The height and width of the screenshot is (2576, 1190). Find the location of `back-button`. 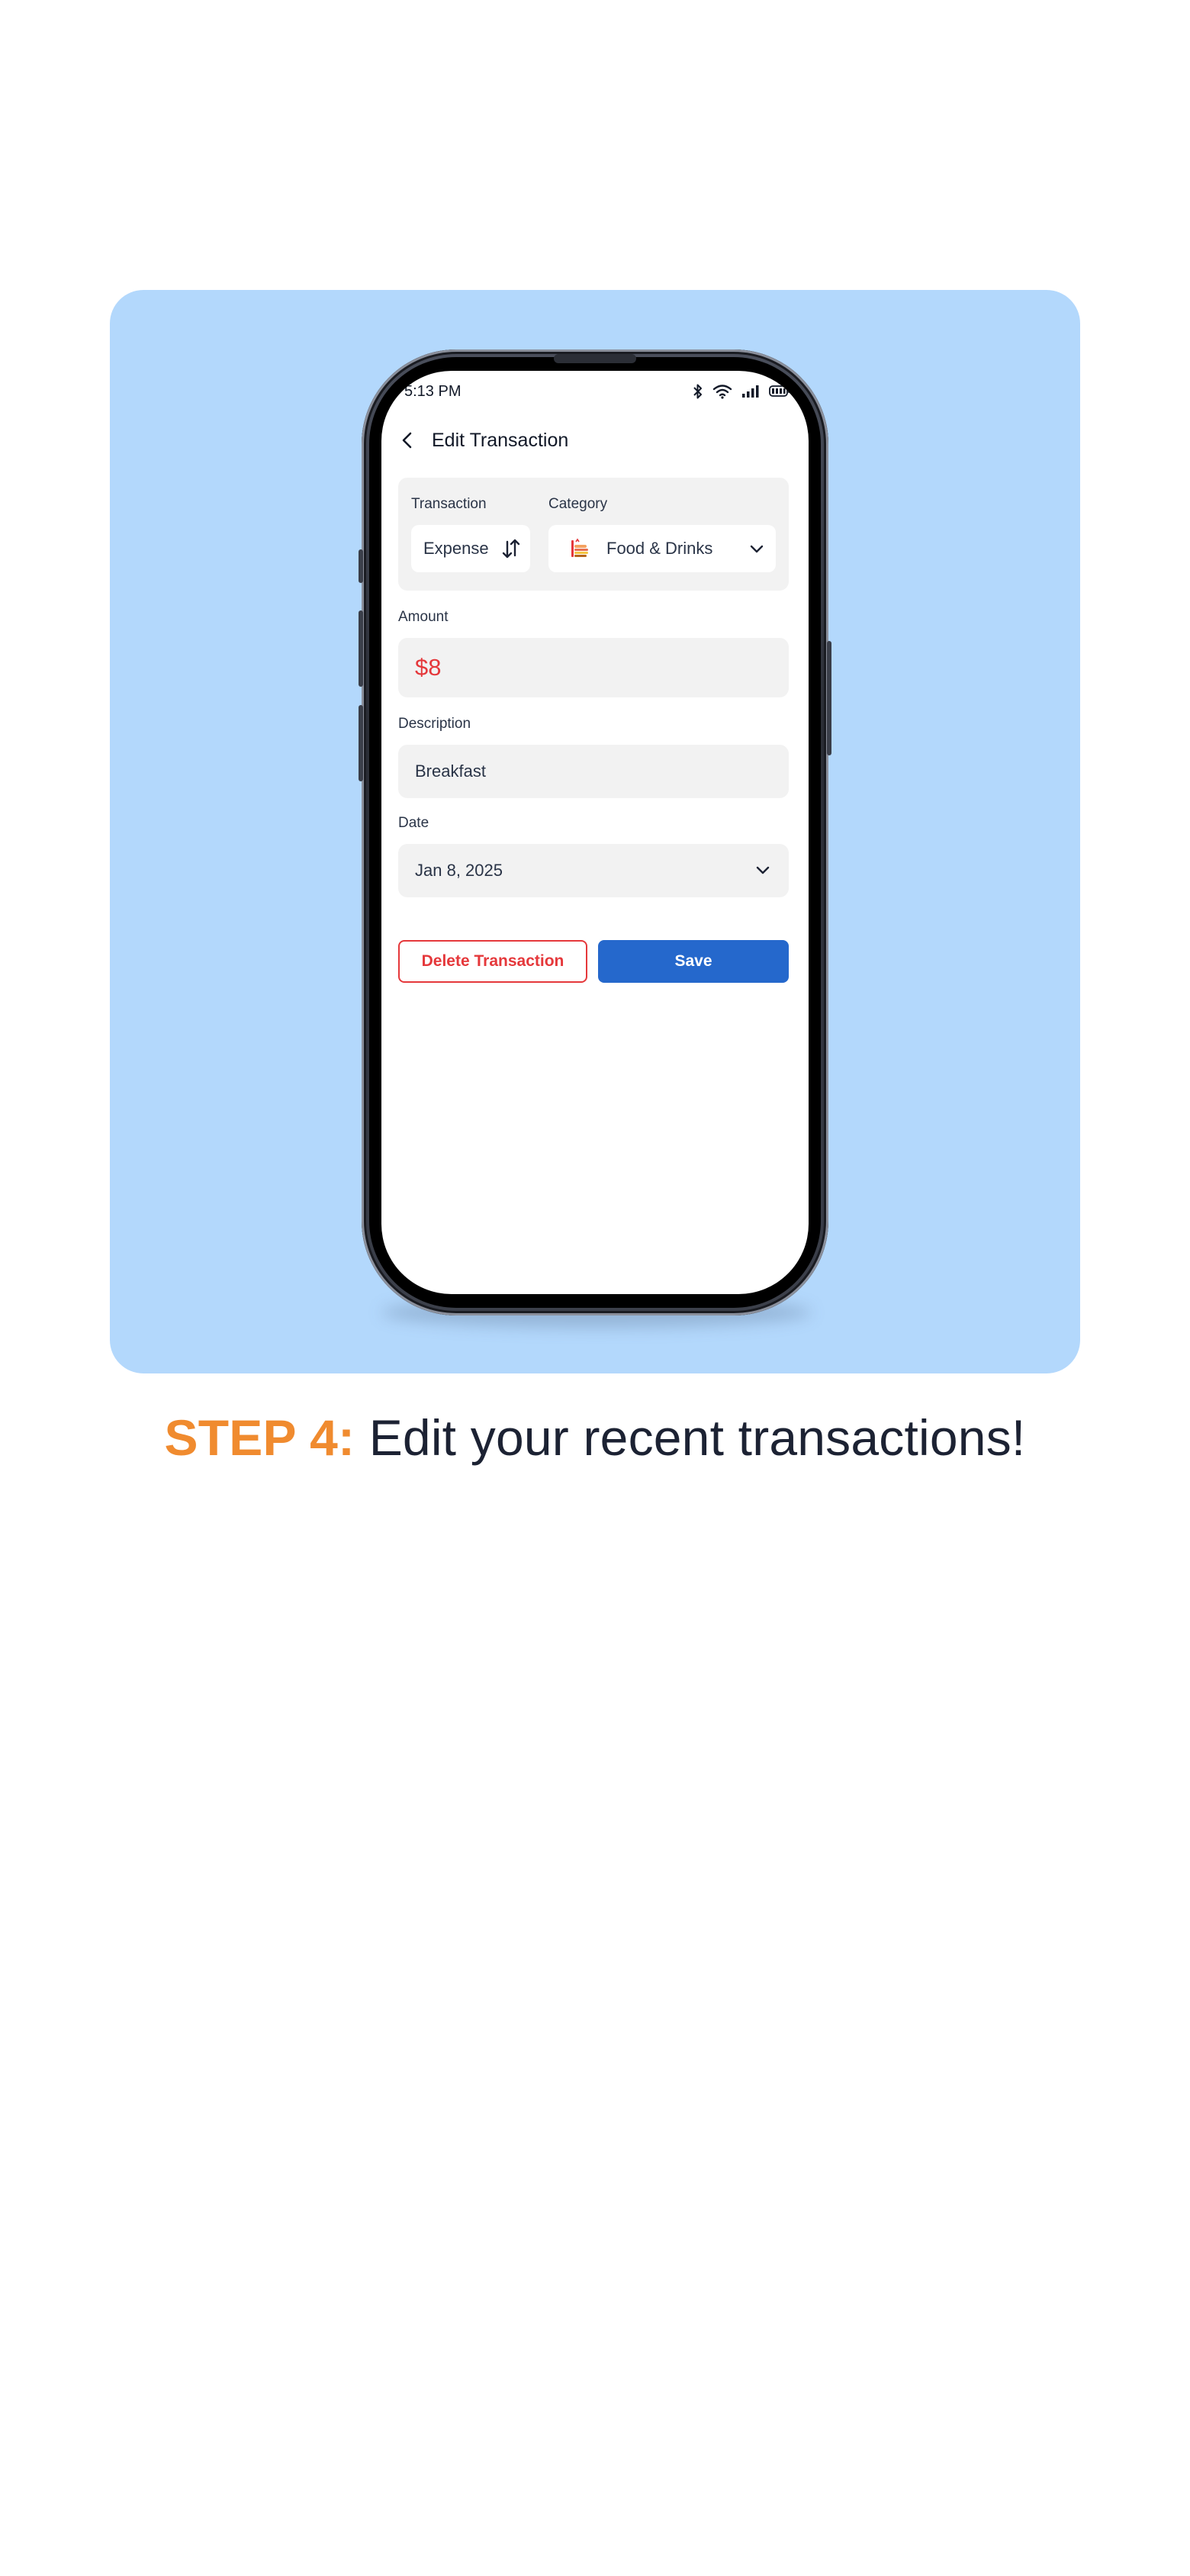

back-button is located at coordinates (413, 440).